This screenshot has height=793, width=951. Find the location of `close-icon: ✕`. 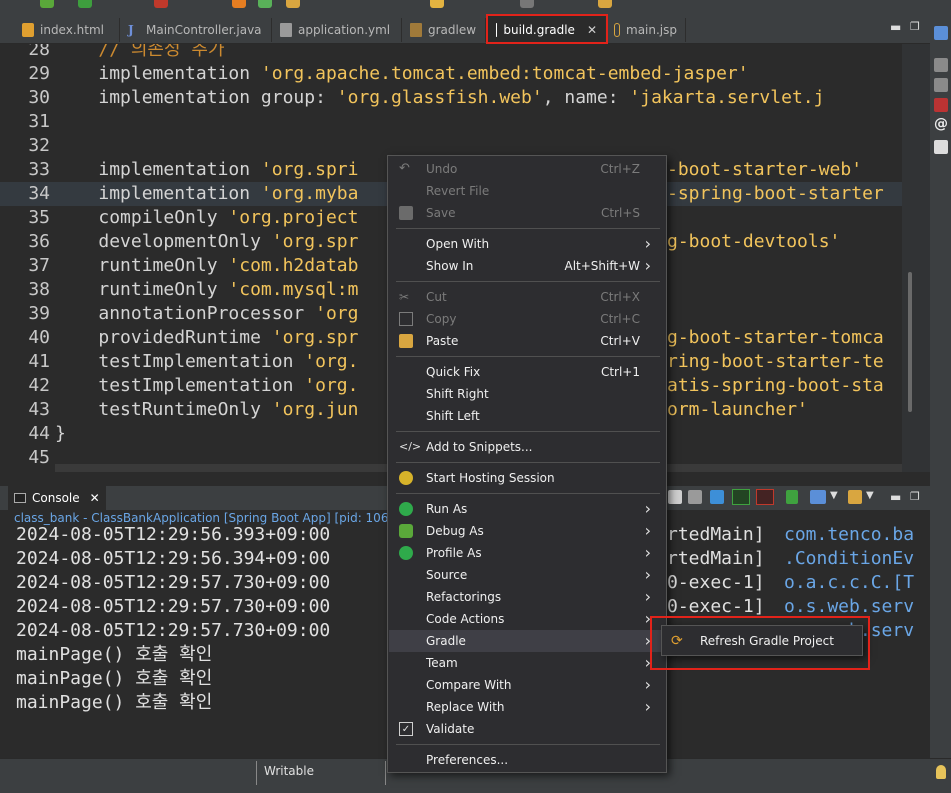

close-icon: ✕ is located at coordinates (95, 498).